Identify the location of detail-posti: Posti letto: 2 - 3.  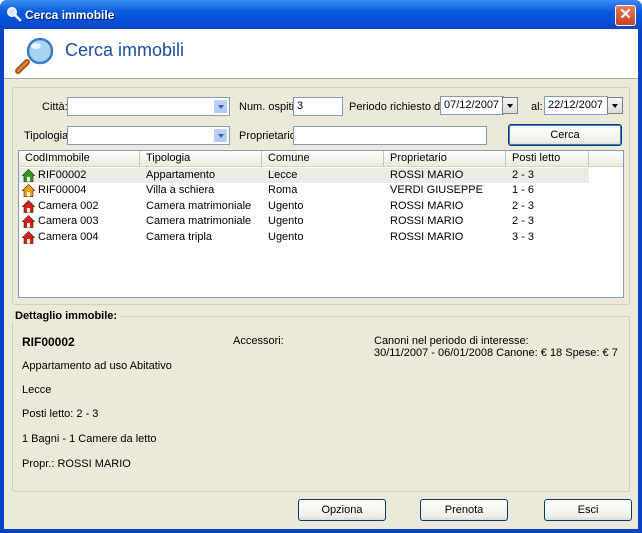
(60, 414).